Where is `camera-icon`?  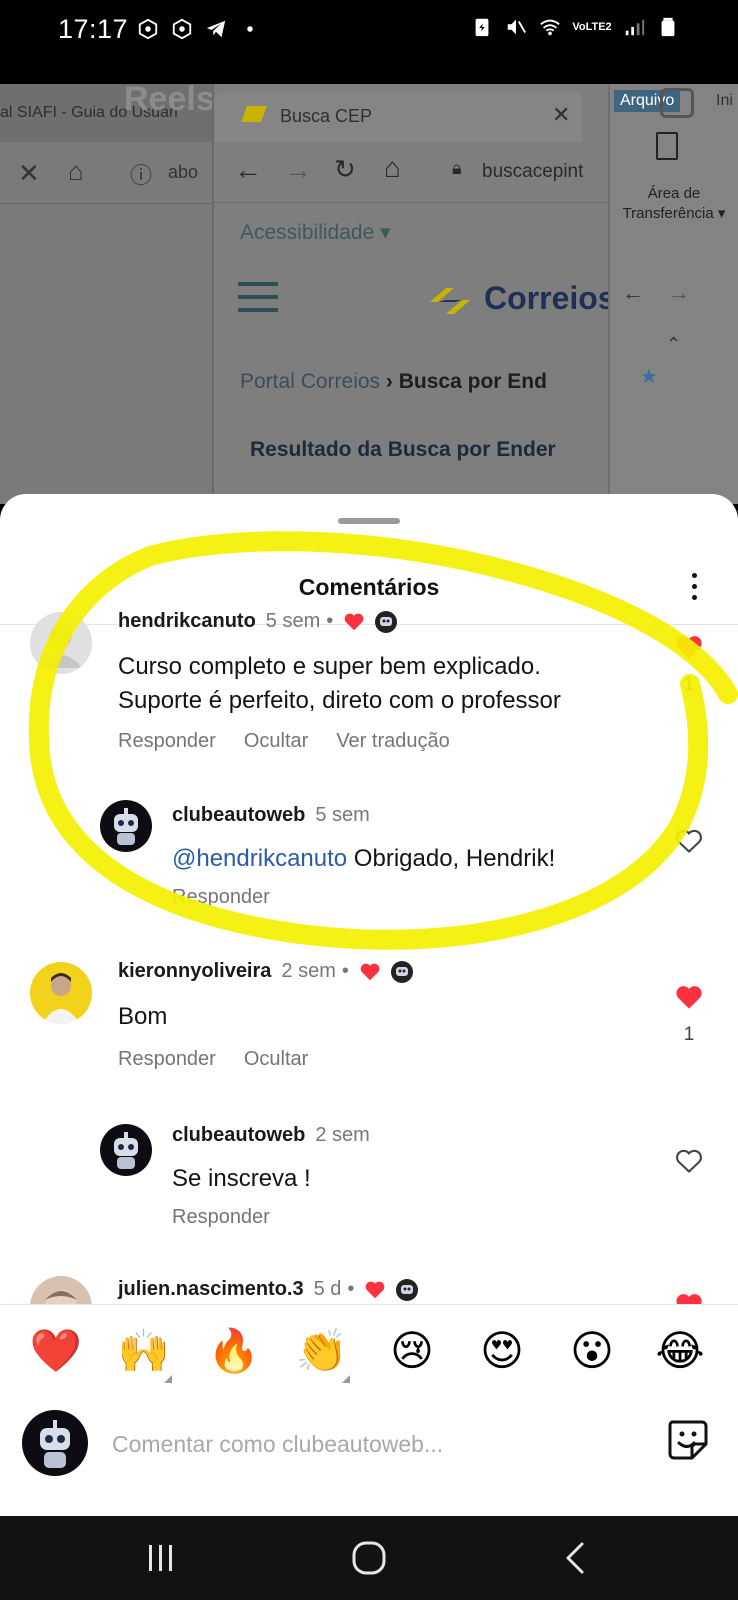 camera-icon is located at coordinates (677, 103).